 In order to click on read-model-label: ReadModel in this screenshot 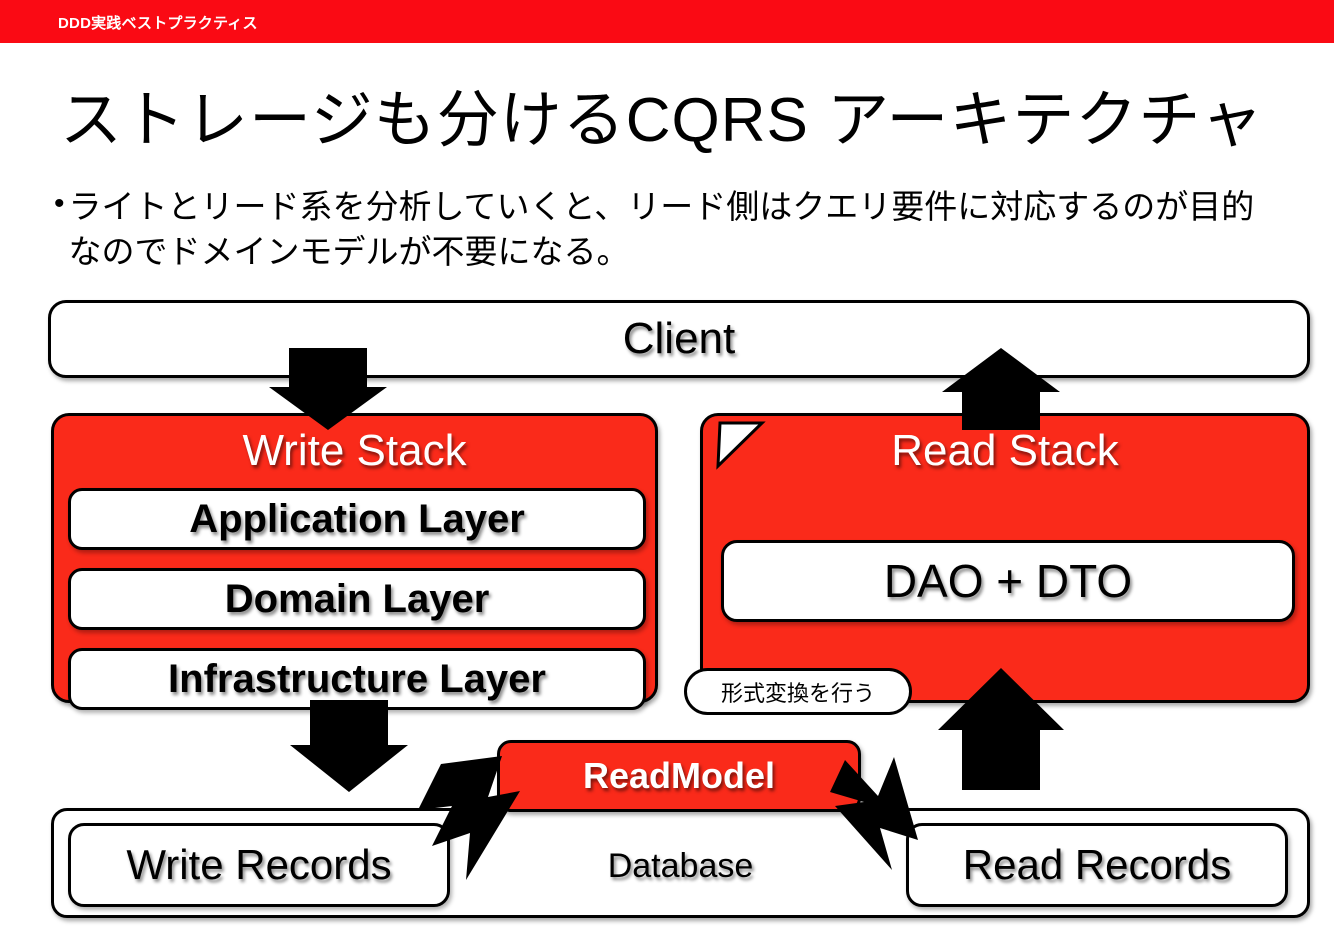, I will do `click(679, 775)`.